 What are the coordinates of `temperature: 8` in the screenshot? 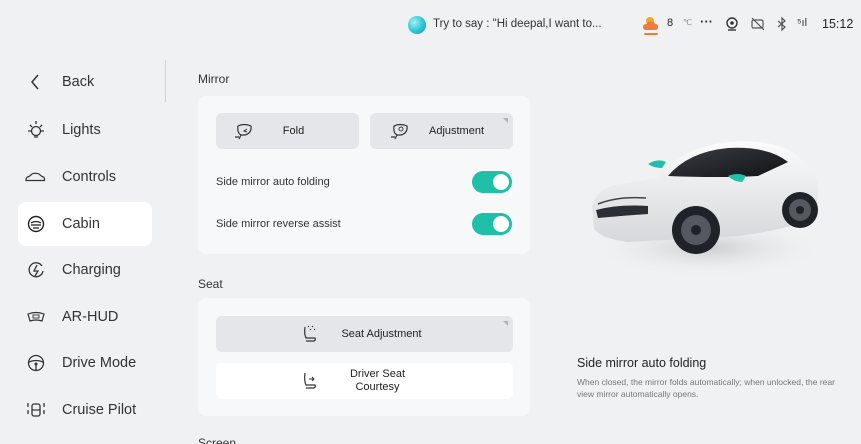 It's located at (670, 23).